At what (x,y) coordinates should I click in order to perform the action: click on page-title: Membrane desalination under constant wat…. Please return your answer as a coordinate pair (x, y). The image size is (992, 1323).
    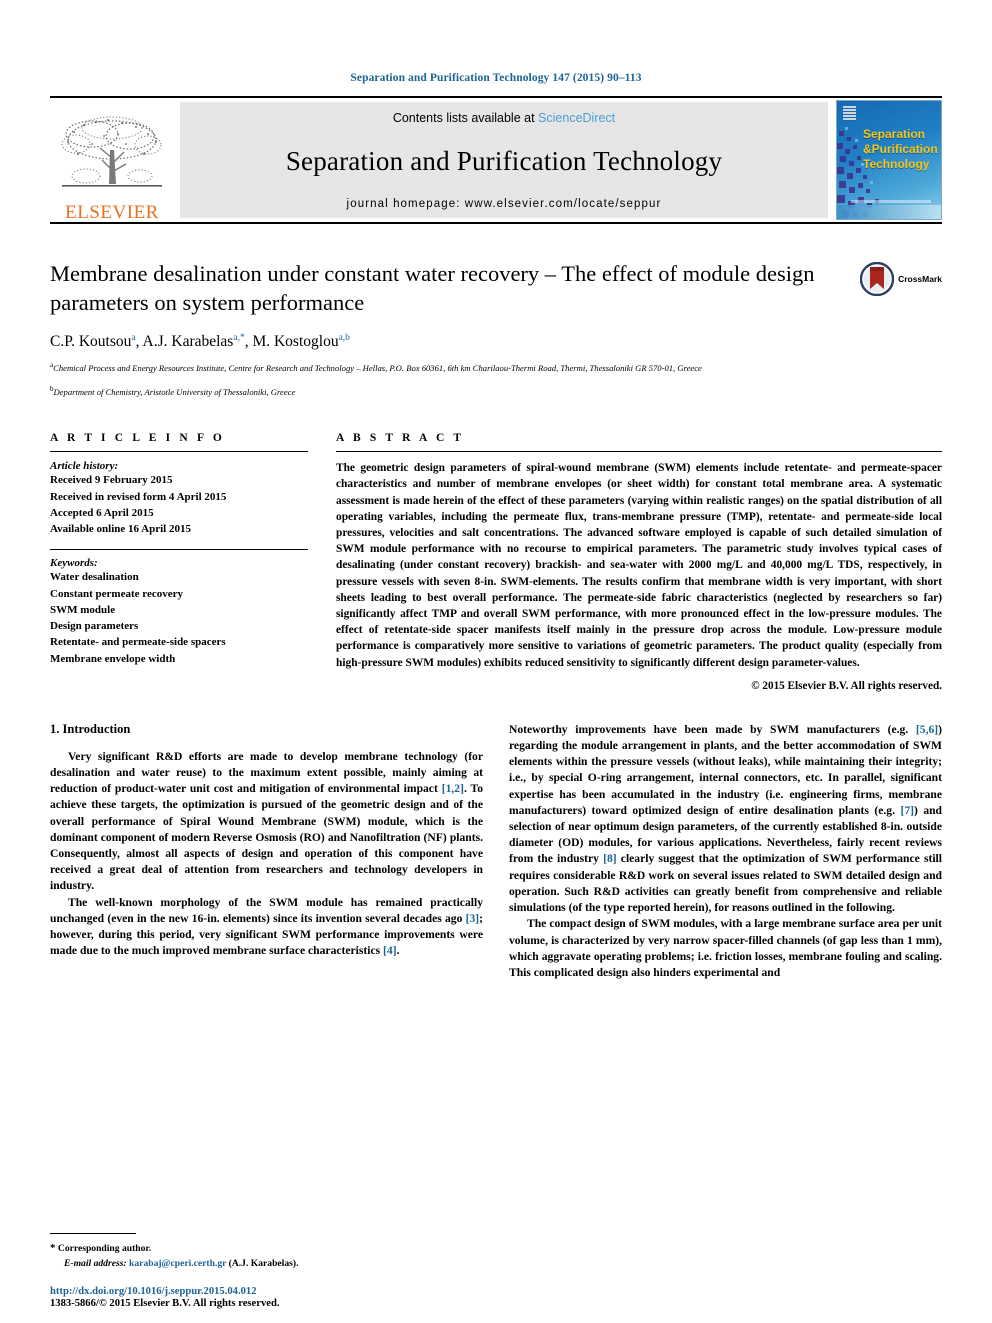
    Looking at the image, I should click on (432, 288).